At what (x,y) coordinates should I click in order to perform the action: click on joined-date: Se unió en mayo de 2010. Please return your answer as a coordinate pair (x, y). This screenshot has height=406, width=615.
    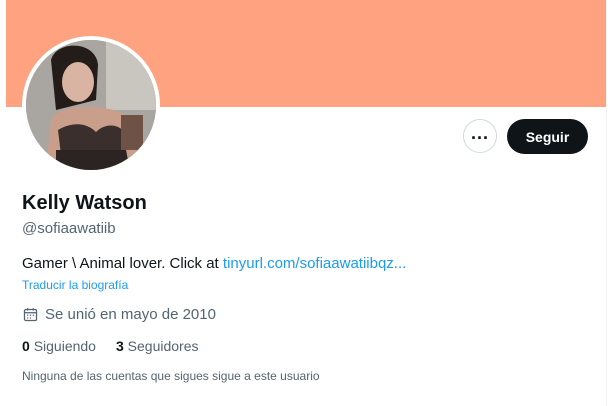
    Looking at the image, I should click on (119, 314).